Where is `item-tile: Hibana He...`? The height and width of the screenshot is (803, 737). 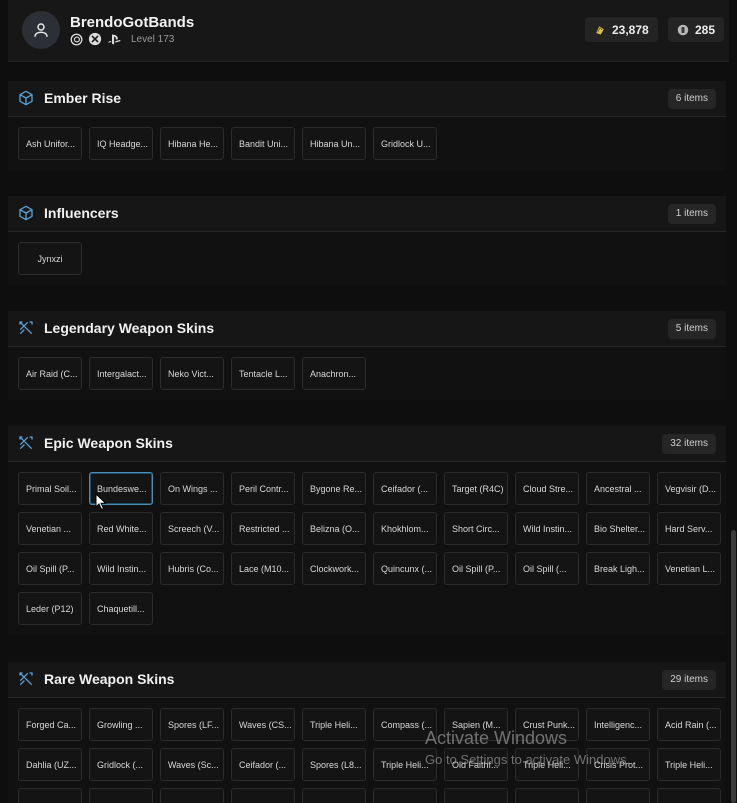 item-tile: Hibana He... is located at coordinates (192, 143).